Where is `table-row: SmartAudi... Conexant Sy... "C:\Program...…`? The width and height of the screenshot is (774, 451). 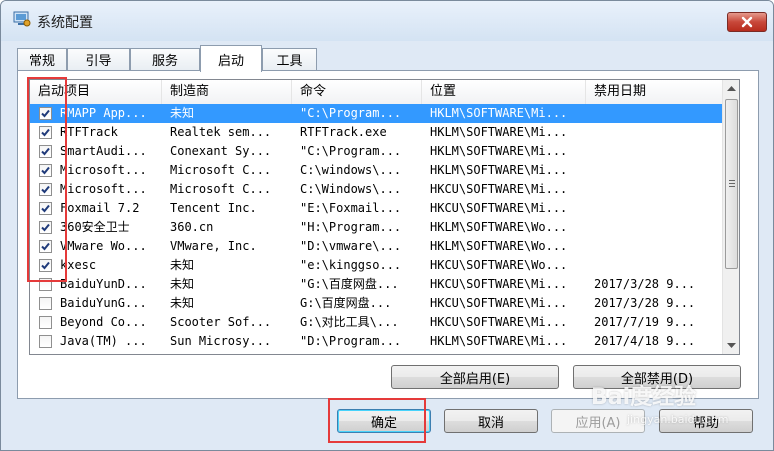 table-row: SmartAudi... Conexant Sy... "C:\Program...… is located at coordinates (376, 151).